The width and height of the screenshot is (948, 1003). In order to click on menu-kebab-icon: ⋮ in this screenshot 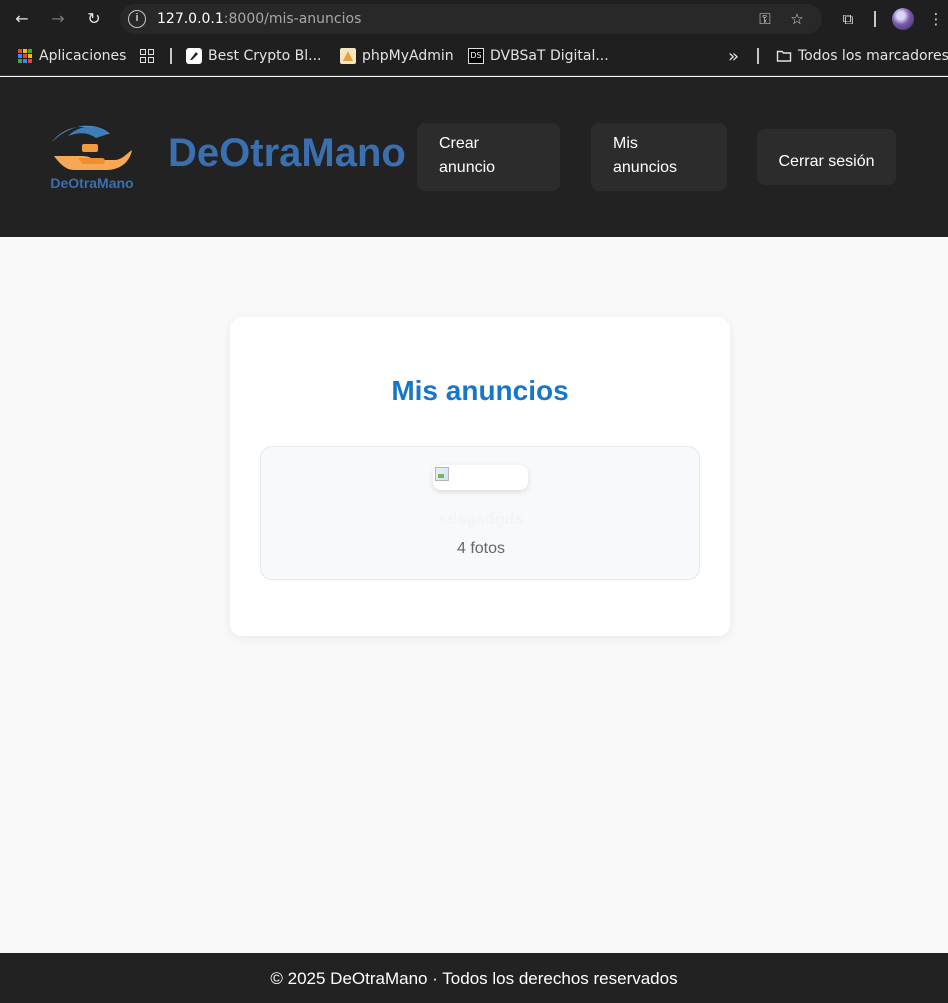, I will do `click(936, 19)`.